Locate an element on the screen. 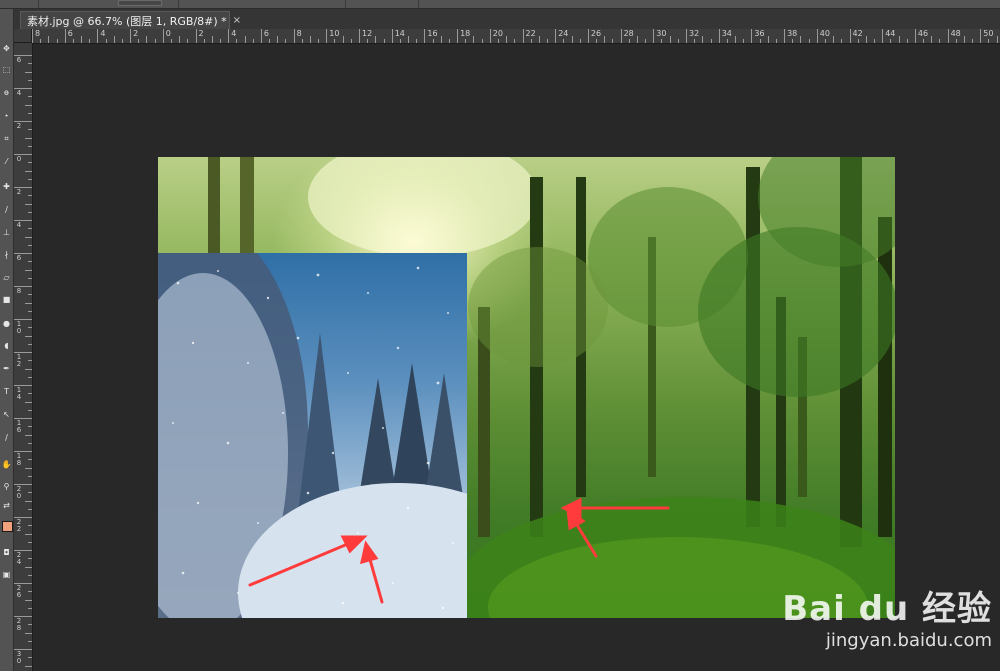 The width and height of the screenshot is (1000, 671). zoom-tool-icon: ⚲ is located at coordinates (6, 486).